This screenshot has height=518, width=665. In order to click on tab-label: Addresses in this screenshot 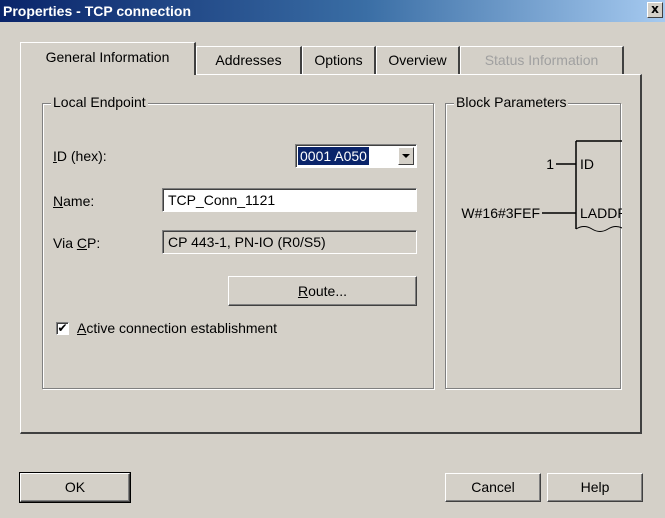, I will do `click(248, 60)`.